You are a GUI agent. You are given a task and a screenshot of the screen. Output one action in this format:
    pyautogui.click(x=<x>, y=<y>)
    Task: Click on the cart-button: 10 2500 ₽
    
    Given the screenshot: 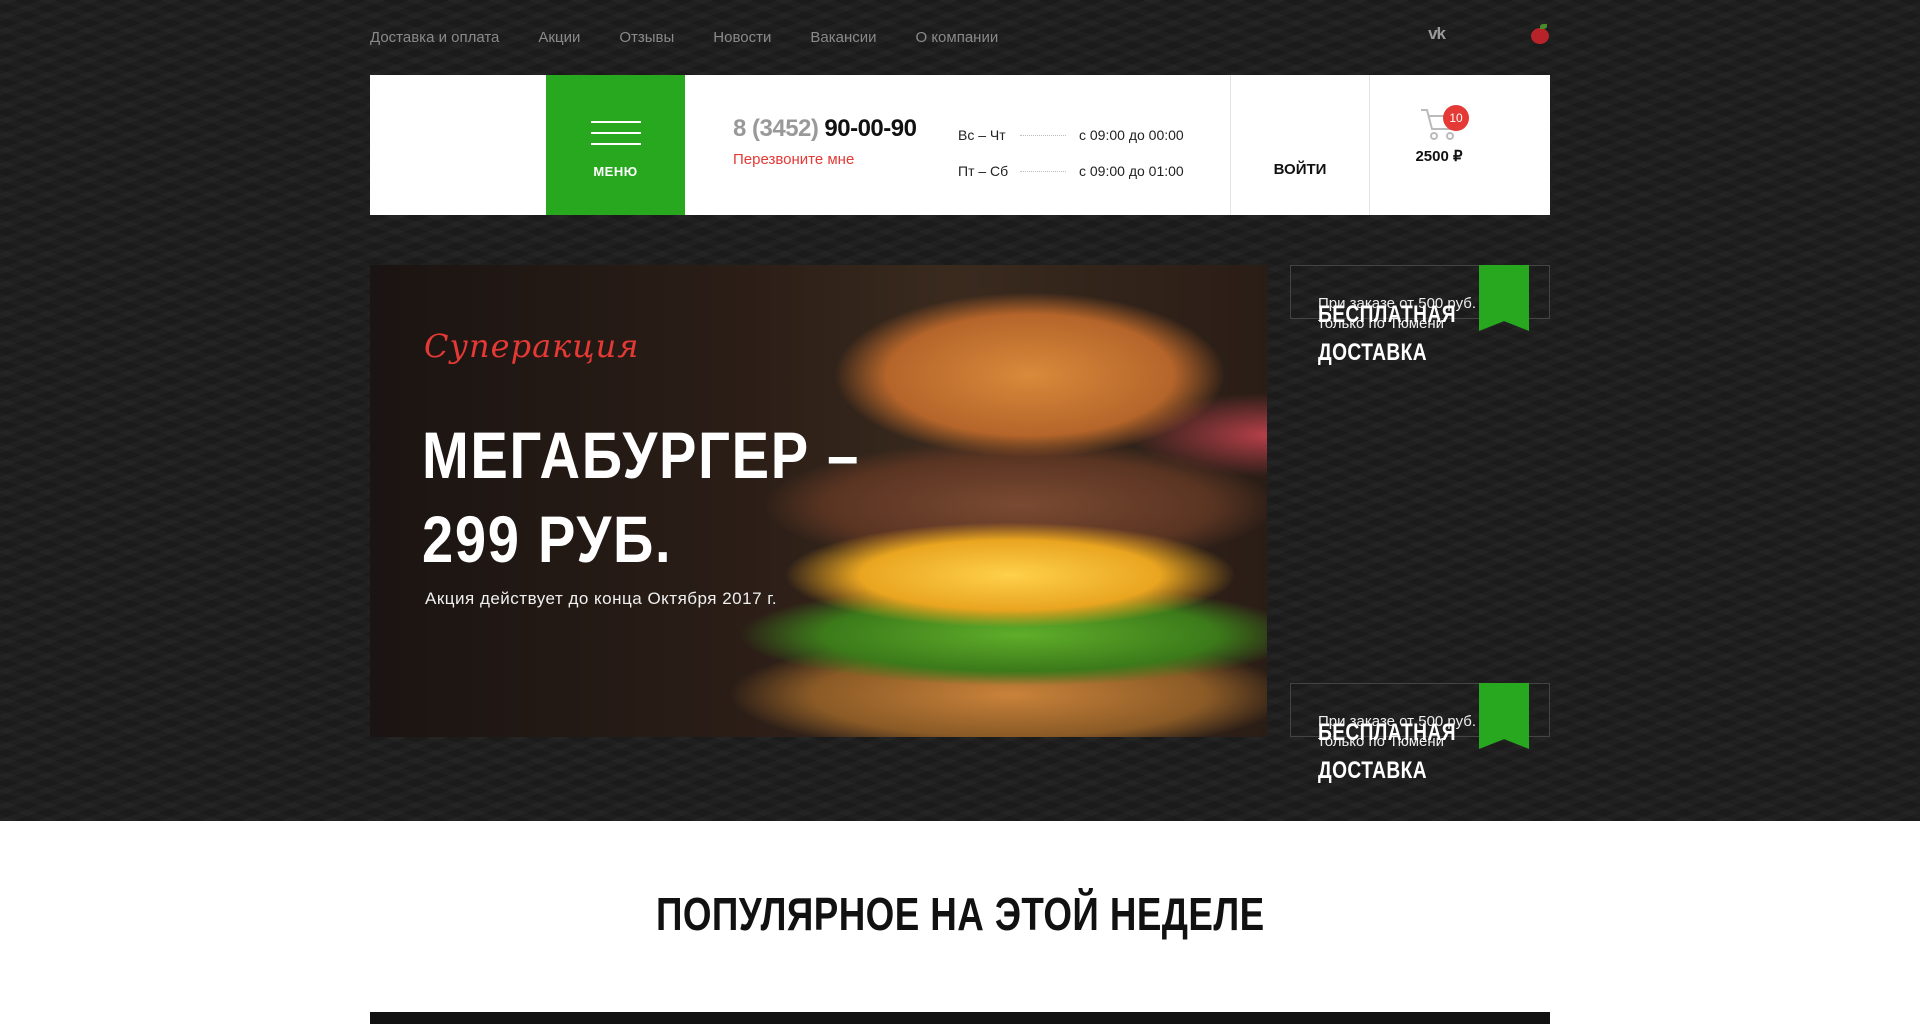 What is the action you would take?
    pyautogui.click(x=1438, y=145)
    